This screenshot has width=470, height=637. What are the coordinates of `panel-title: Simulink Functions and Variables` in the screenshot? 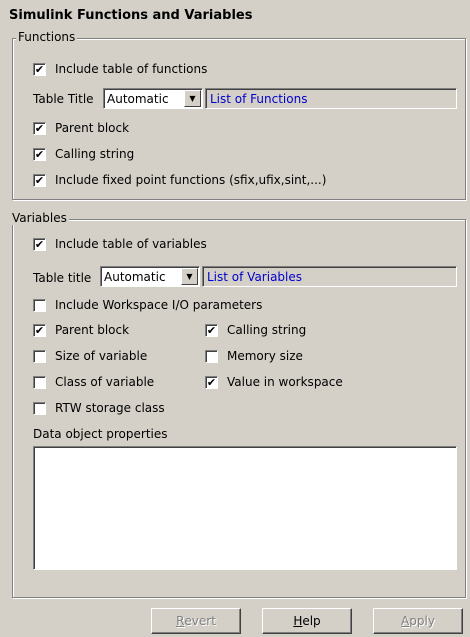 It's located at (131, 15).